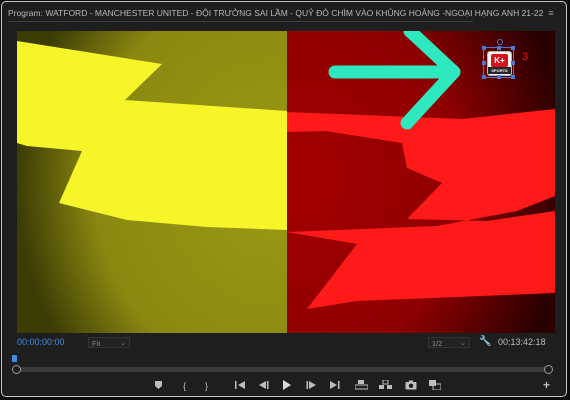  What do you see at coordinates (240, 21) in the screenshot?
I see `title-underline` at bounding box center [240, 21].